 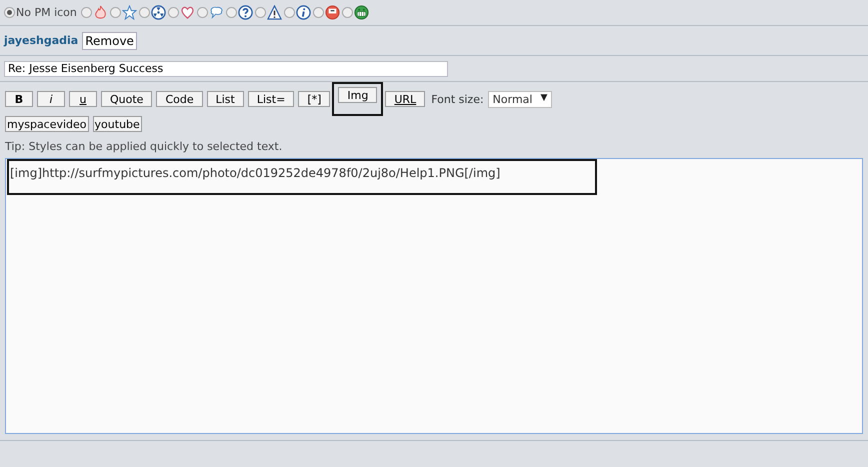 What do you see at coordinates (126, 99) in the screenshot?
I see `format-button: Quote` at bounding box center [126, 99].